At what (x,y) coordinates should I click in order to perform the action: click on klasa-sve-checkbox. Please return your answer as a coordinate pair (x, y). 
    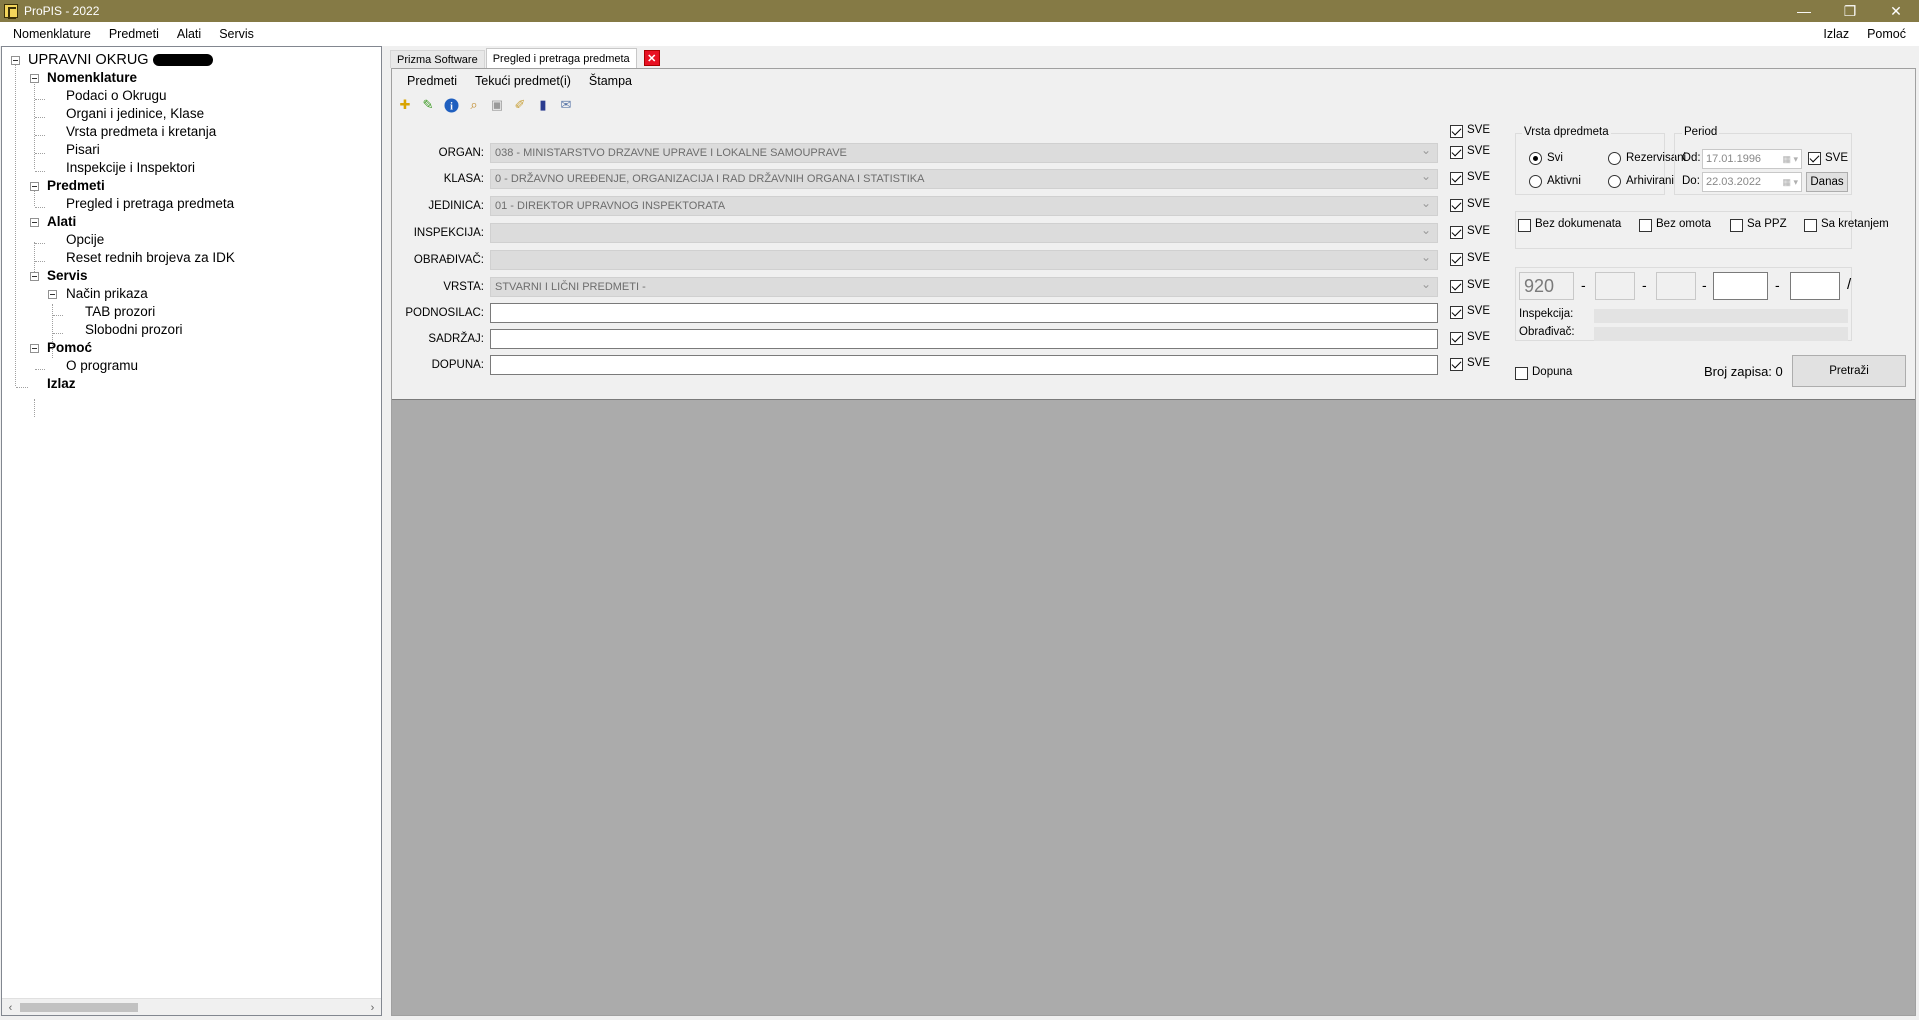
    Looking at the image, I should click on (1456, 178).